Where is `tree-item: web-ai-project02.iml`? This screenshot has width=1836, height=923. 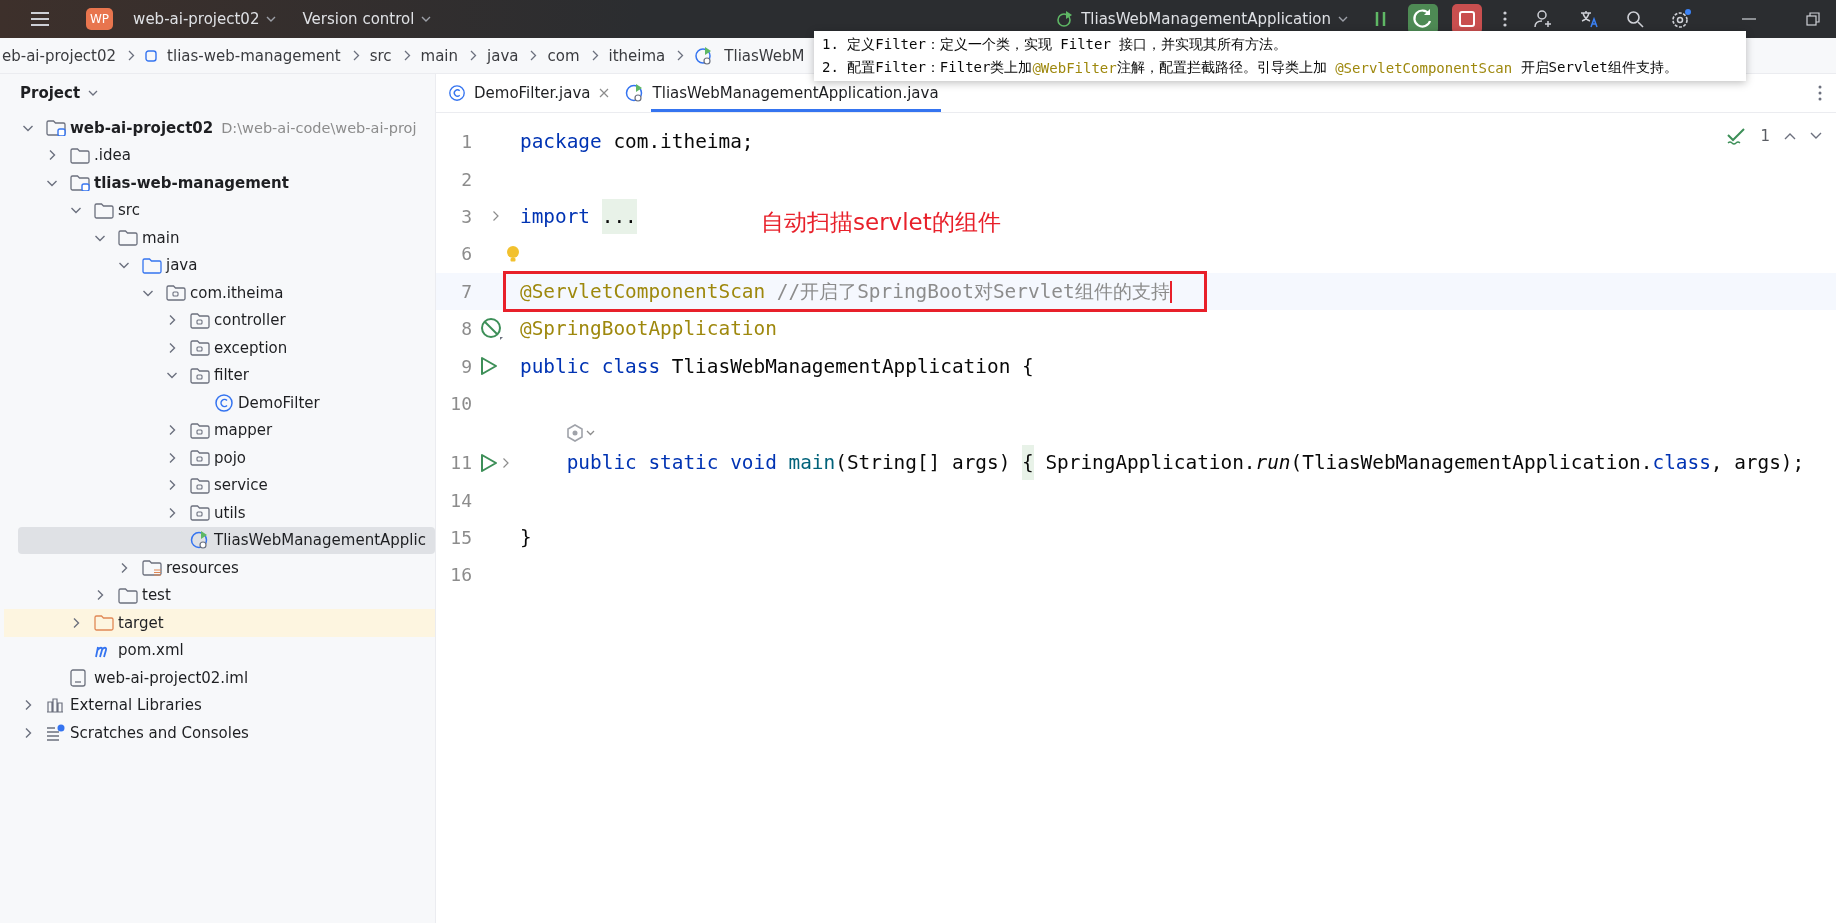 tree-item: web-ai-project02.iml is located at coordinates (226, 678).